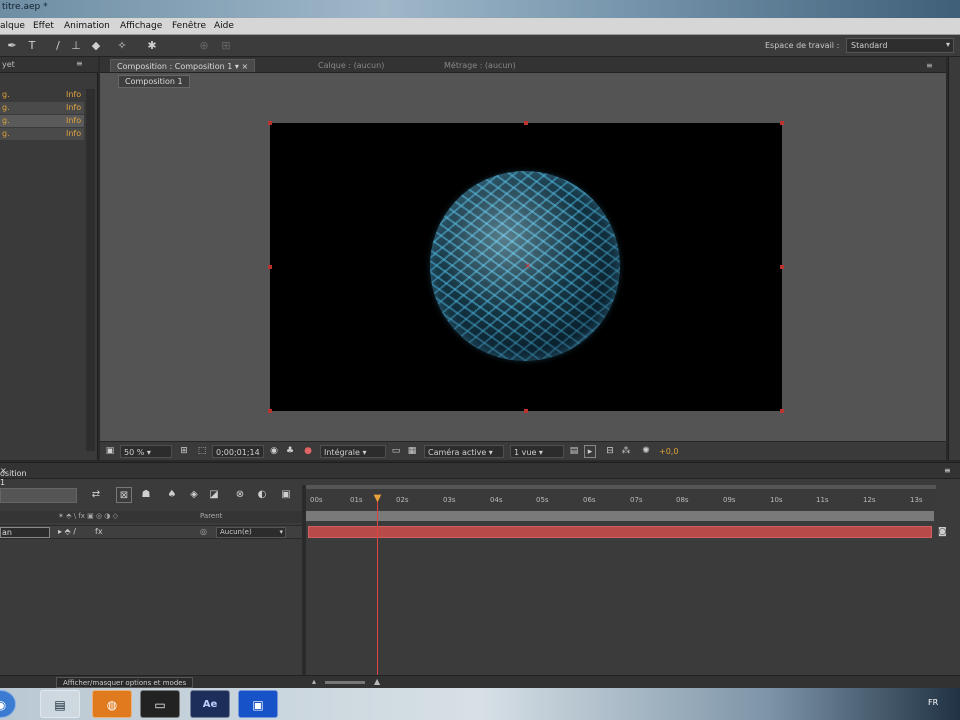  Describe the element at coordinates (590, 451) in the screenshot. I see `fast-previews-icon: ▸` at that location.